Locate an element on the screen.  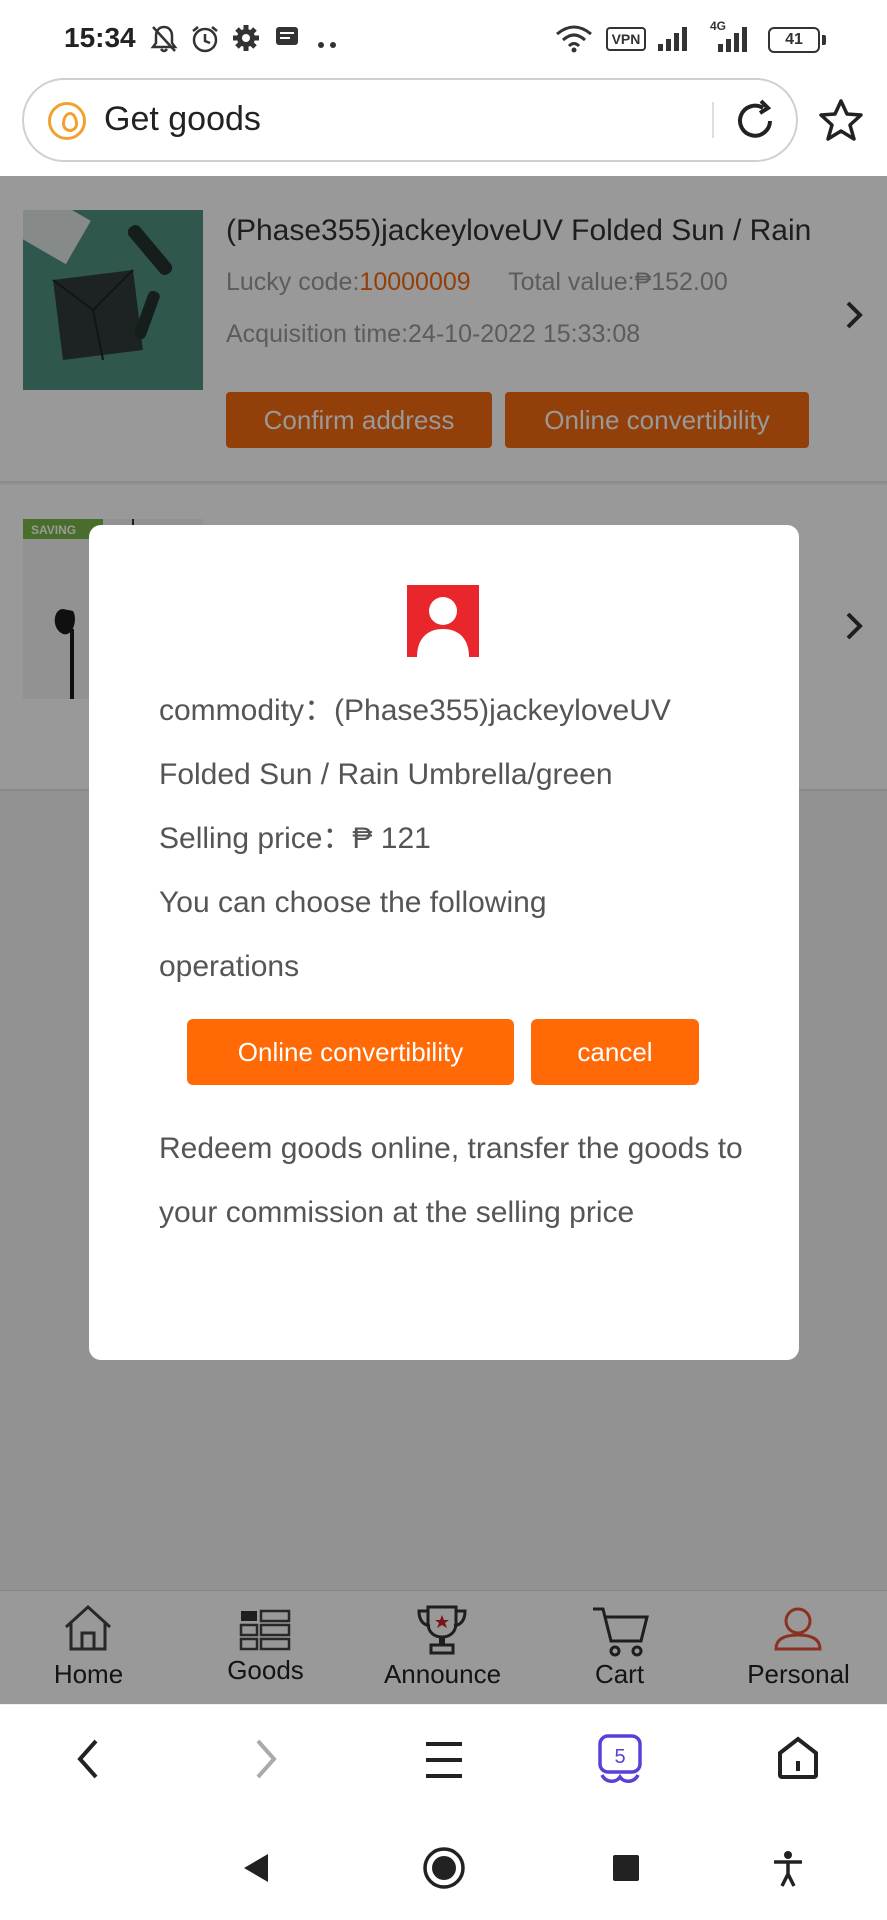
url-field: Get goods is located at coordinates (410, 120).